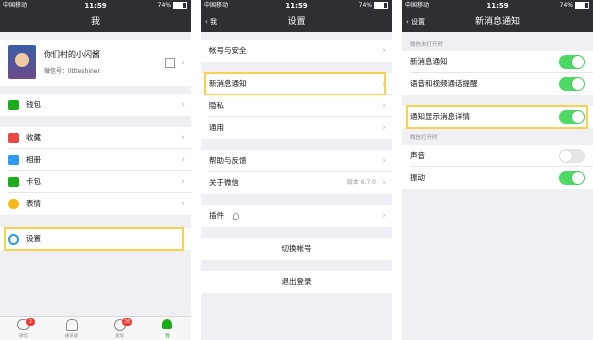 The height and width of the screenshot is (340, 593). What do you see at coordinates (72, 54) in the screenshot?
I see `profile-name: 你们村的小闪酱` at bounding box center [72, 54].